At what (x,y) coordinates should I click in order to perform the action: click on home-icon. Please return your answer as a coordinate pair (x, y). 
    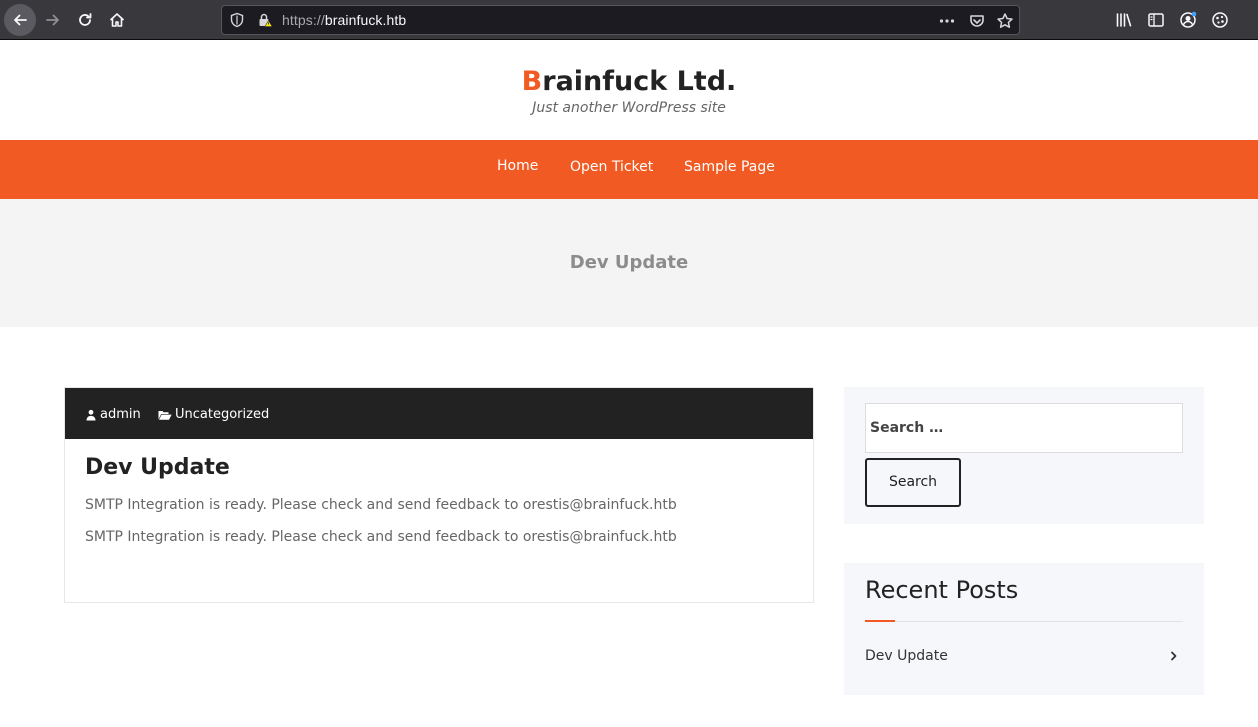
    Looking at the image, I should click on (117, 20).